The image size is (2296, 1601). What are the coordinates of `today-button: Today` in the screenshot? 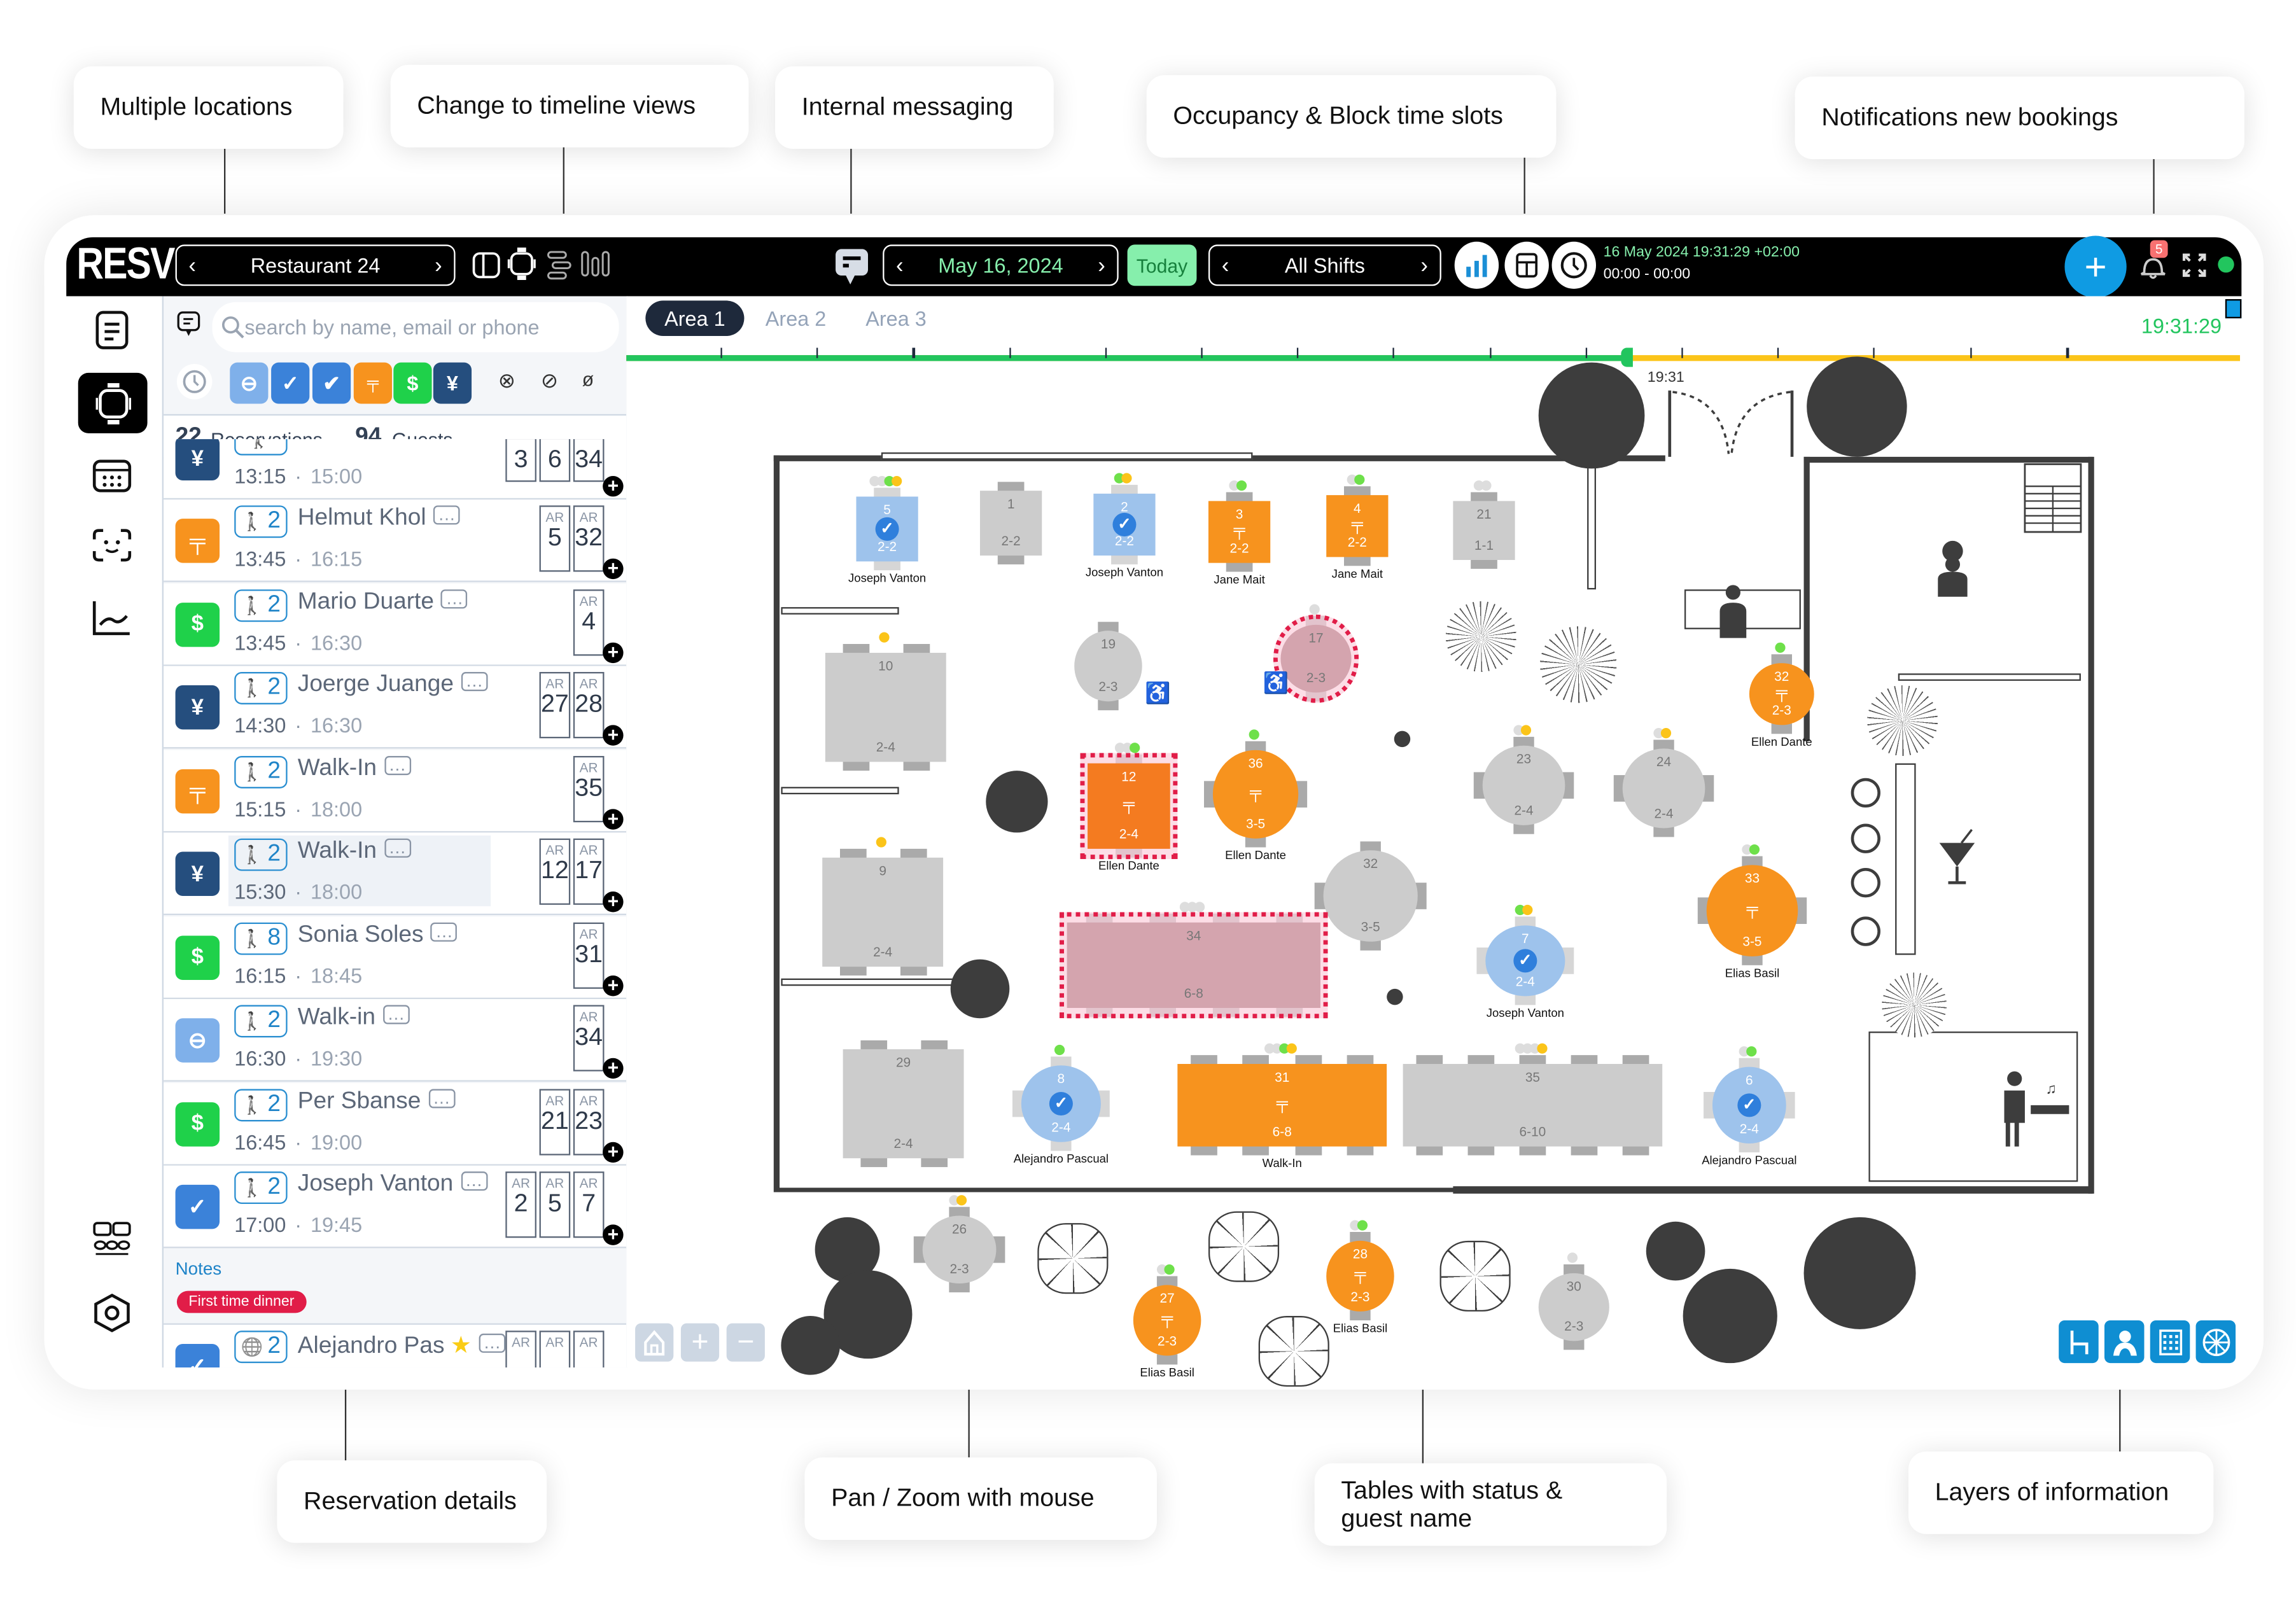 It's located at (1162, 265).